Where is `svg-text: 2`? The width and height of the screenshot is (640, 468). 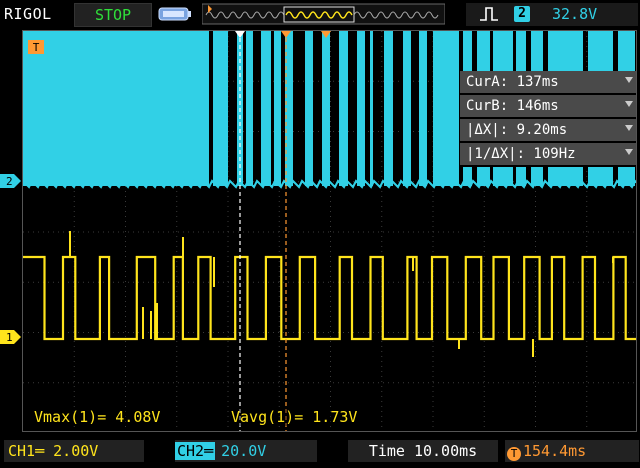 svg-text: 2 is located at coordinates (9, 181).